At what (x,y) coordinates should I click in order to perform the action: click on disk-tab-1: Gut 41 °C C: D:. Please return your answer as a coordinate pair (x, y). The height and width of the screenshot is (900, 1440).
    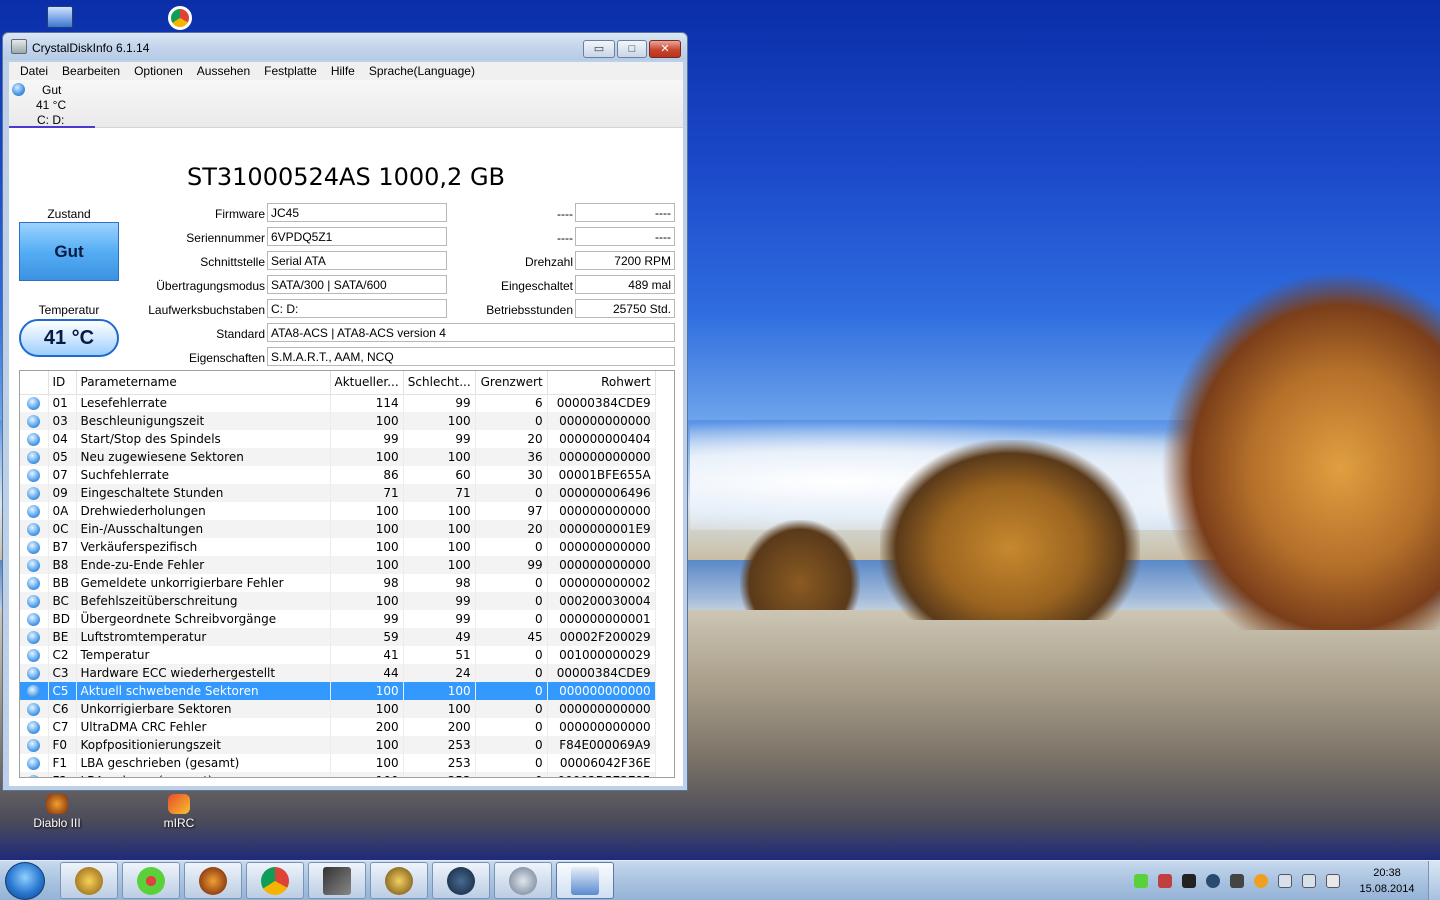
    Looking at the image, I should click on (52, 104).